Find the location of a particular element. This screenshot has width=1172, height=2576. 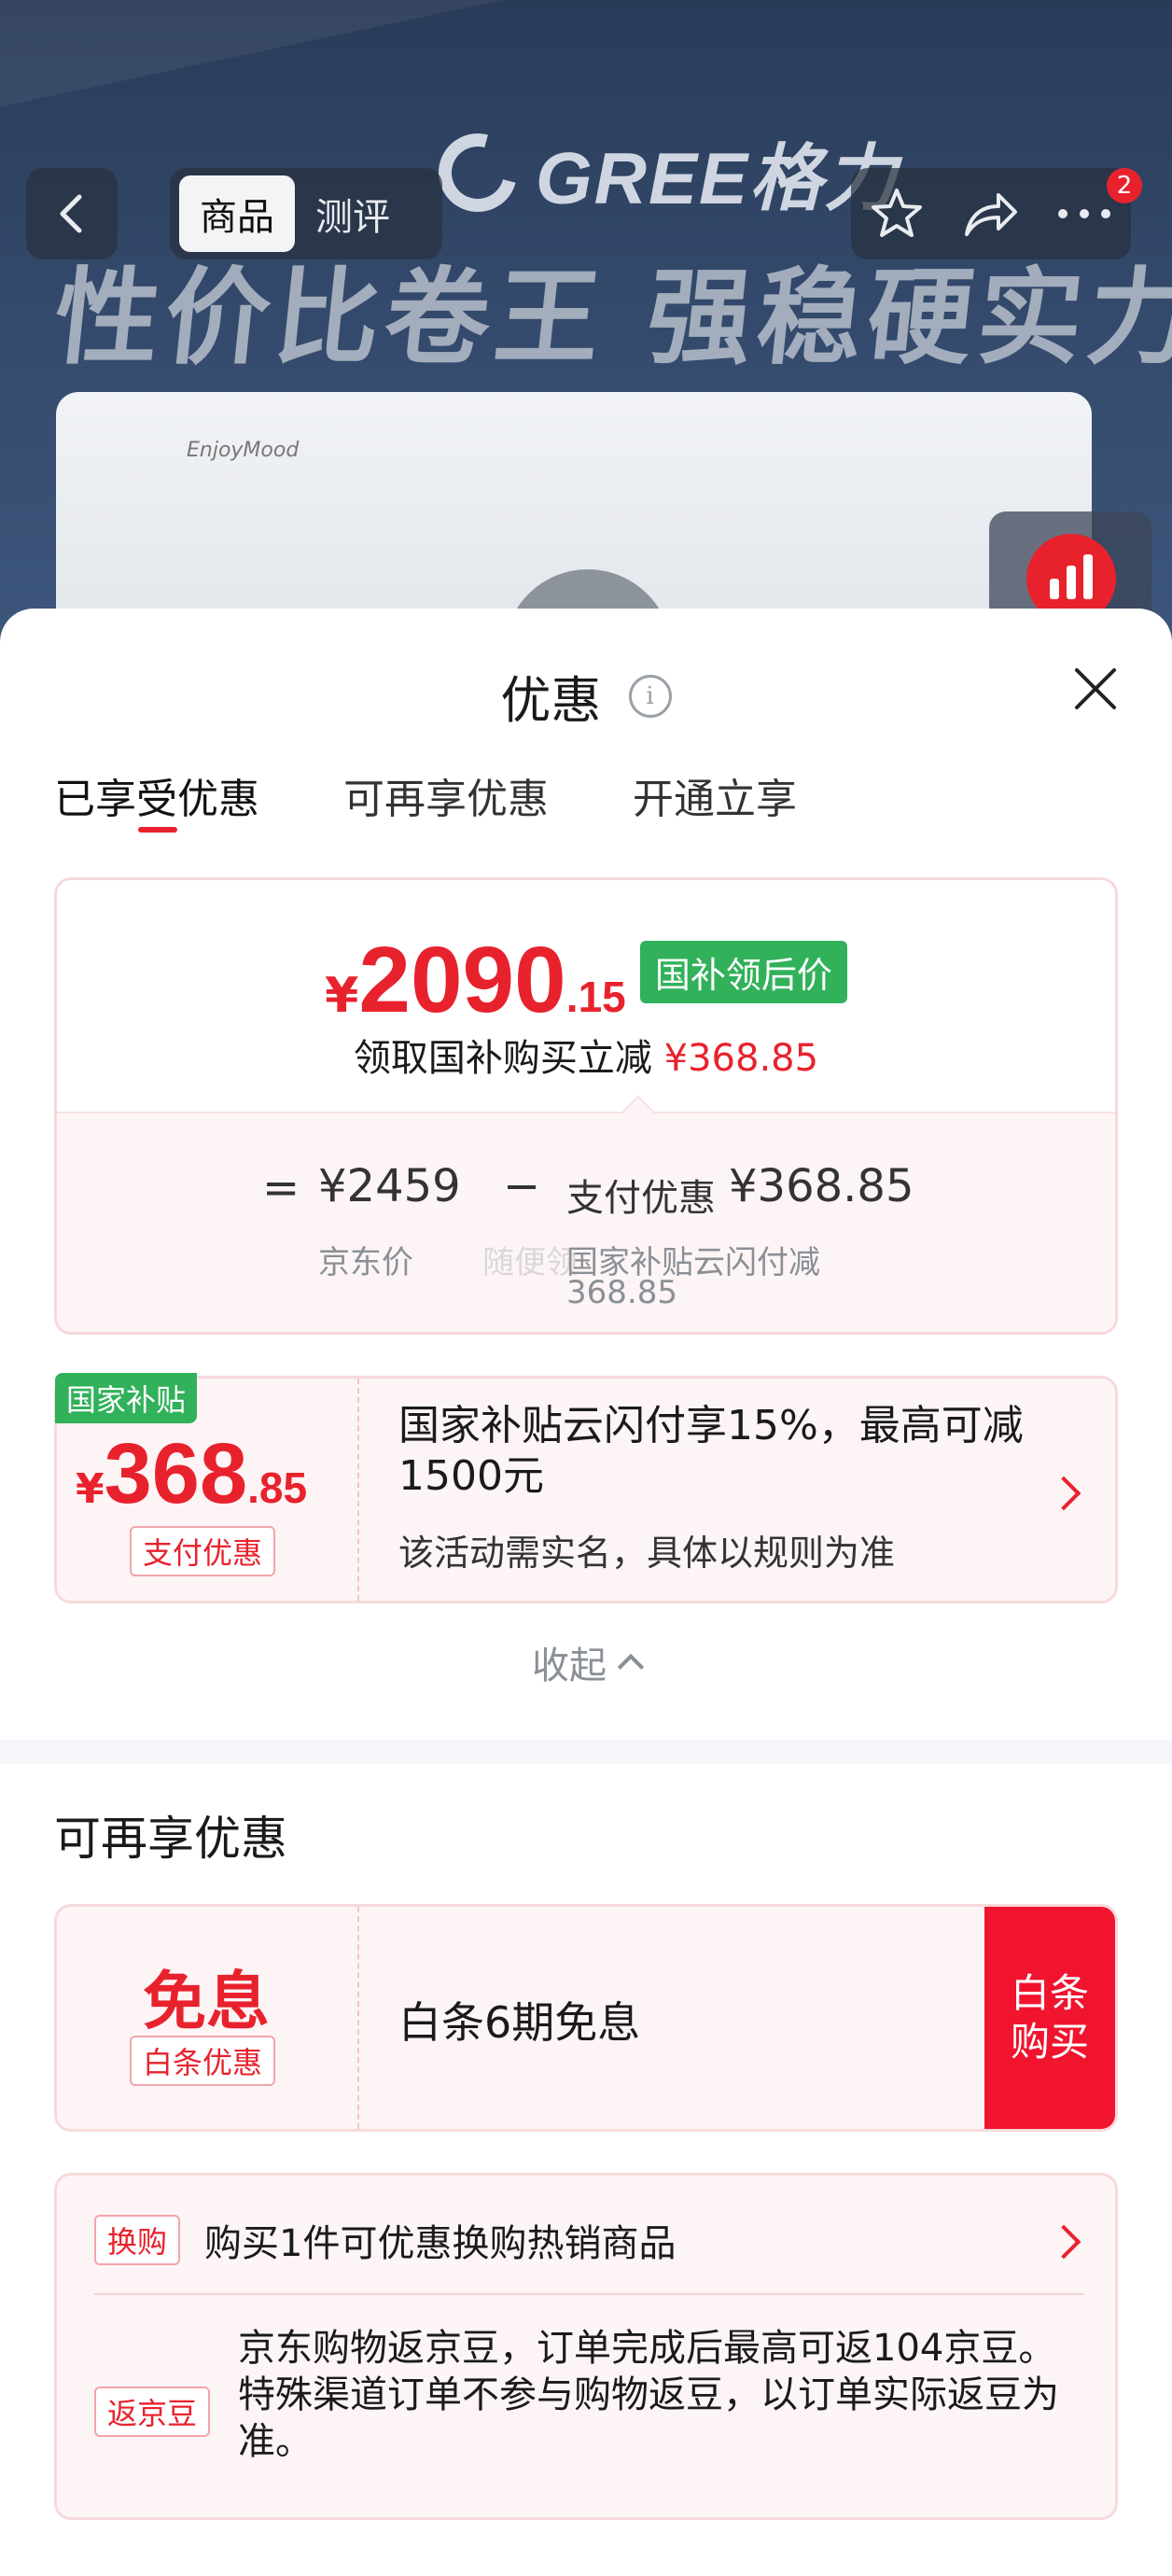

baitiao-description: 白条6期免息 is located at coordinates (519, 2022).